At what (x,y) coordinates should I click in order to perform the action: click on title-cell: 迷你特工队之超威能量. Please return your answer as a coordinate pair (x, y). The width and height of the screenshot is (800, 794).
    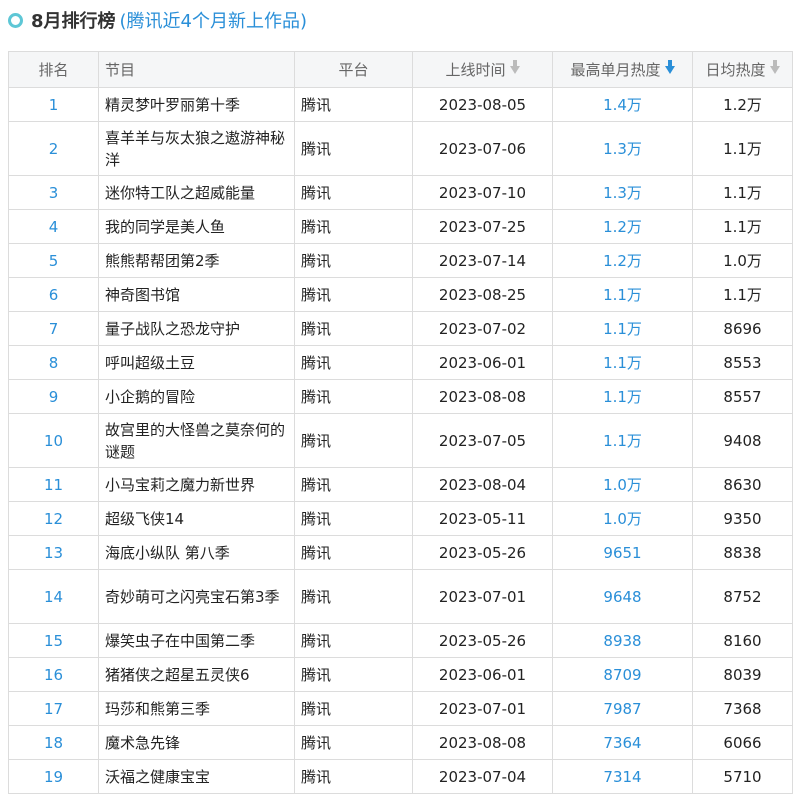
    Looking at the image, I should click on (196, 192).